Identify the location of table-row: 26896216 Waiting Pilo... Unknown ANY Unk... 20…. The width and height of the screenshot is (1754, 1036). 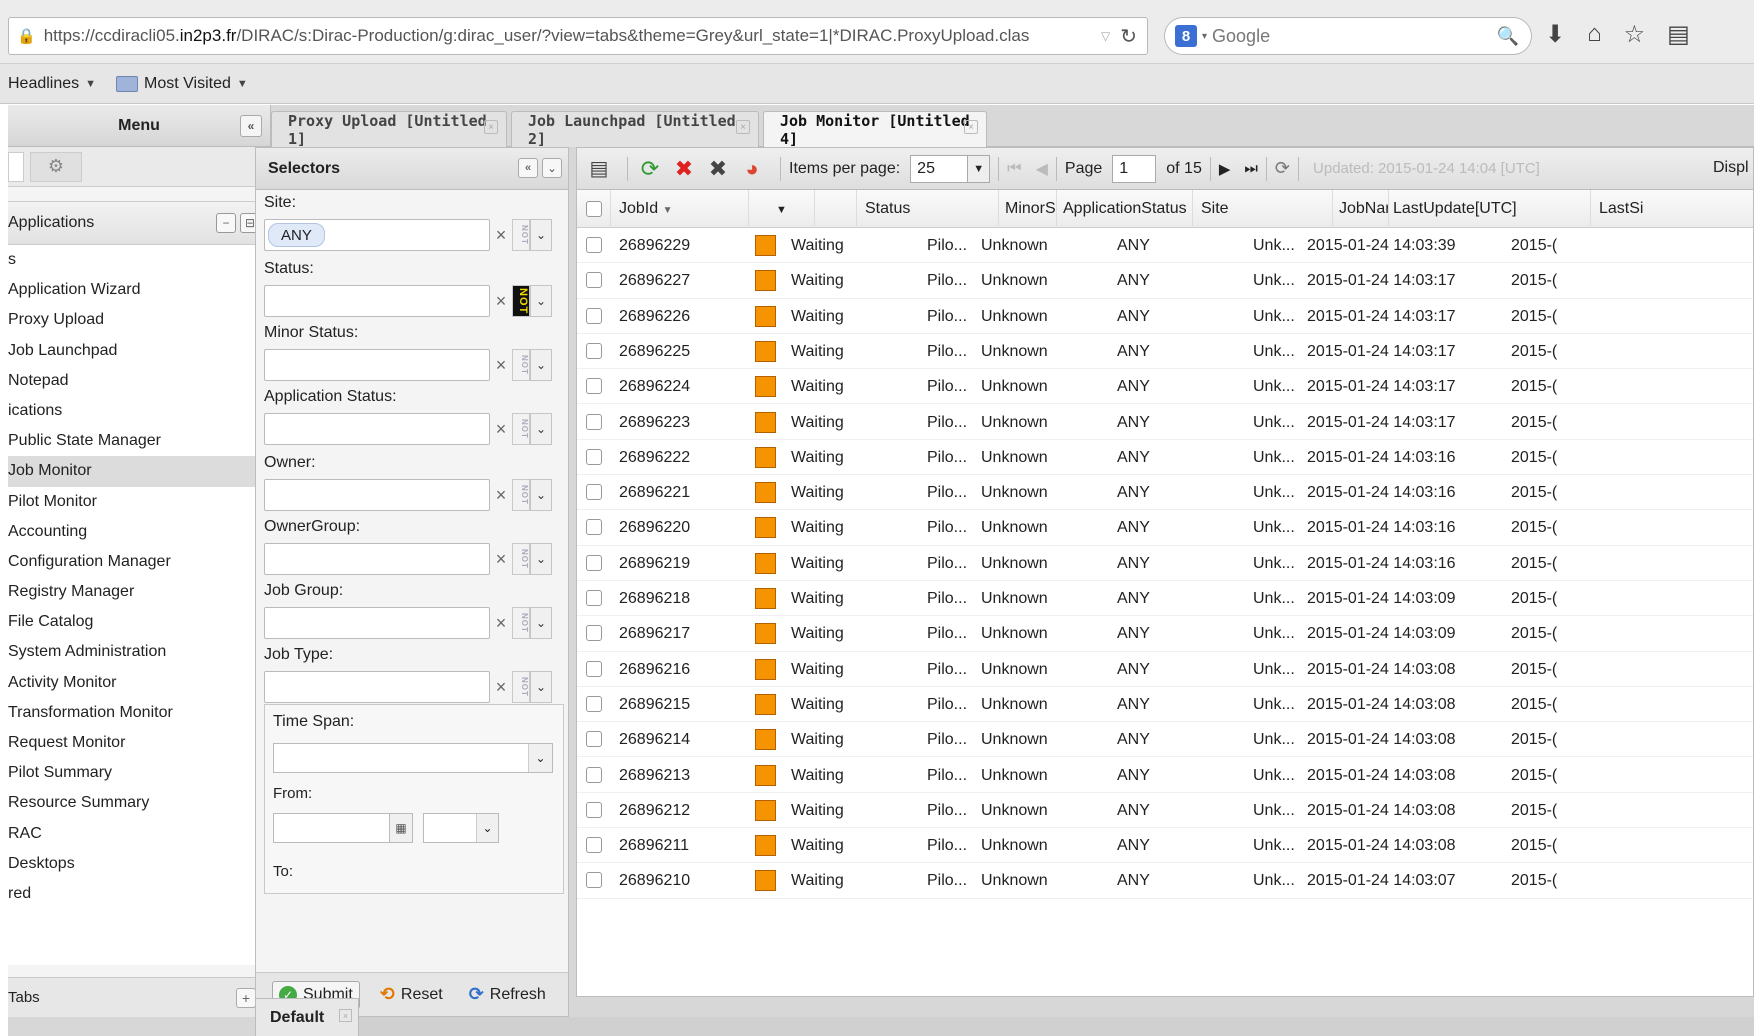
(1165, 669).